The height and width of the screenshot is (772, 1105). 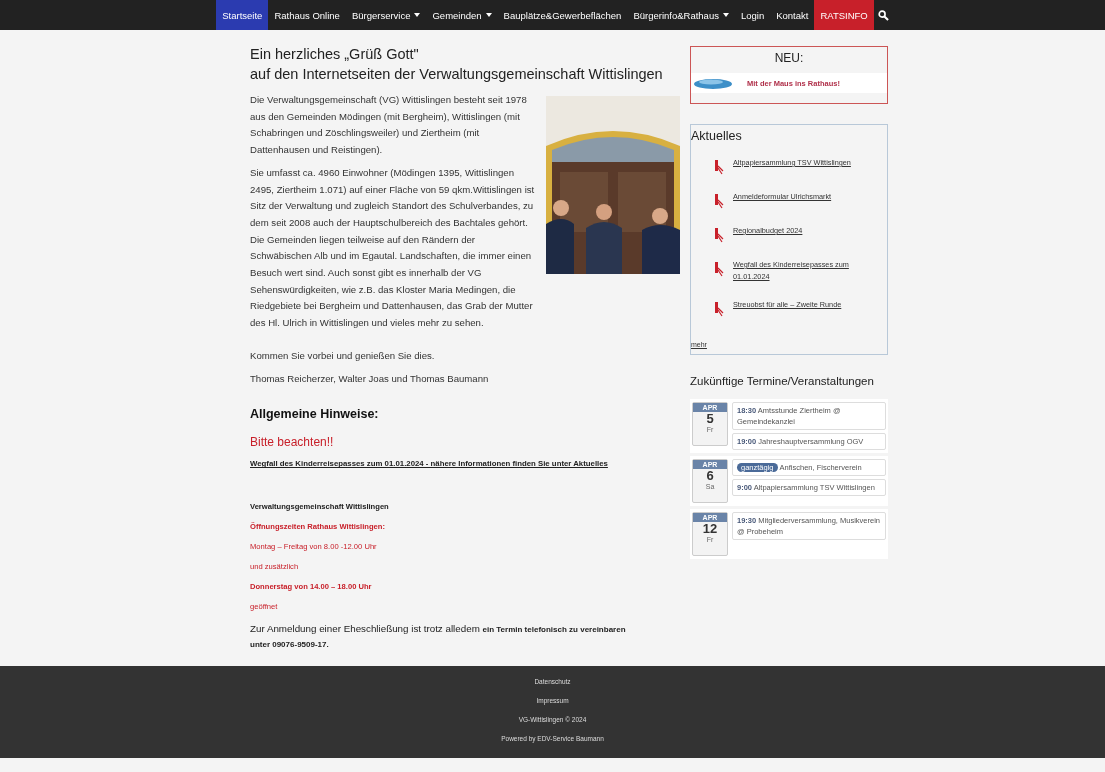 What do you see at coordinates (389, 125) in the screenshot?
I see `paragraph: Die Verwaltungsgemeinschaft (VG) Wittislingen besteht seit 1978 aus den Gemeinden Mödingen (mit Bergheim), Wittislingen (mit Schabringen und Zöschlingsweiler) und Ziertheim (mit Dattenhausen und Reistingen).` at bounding box center [389, 125].